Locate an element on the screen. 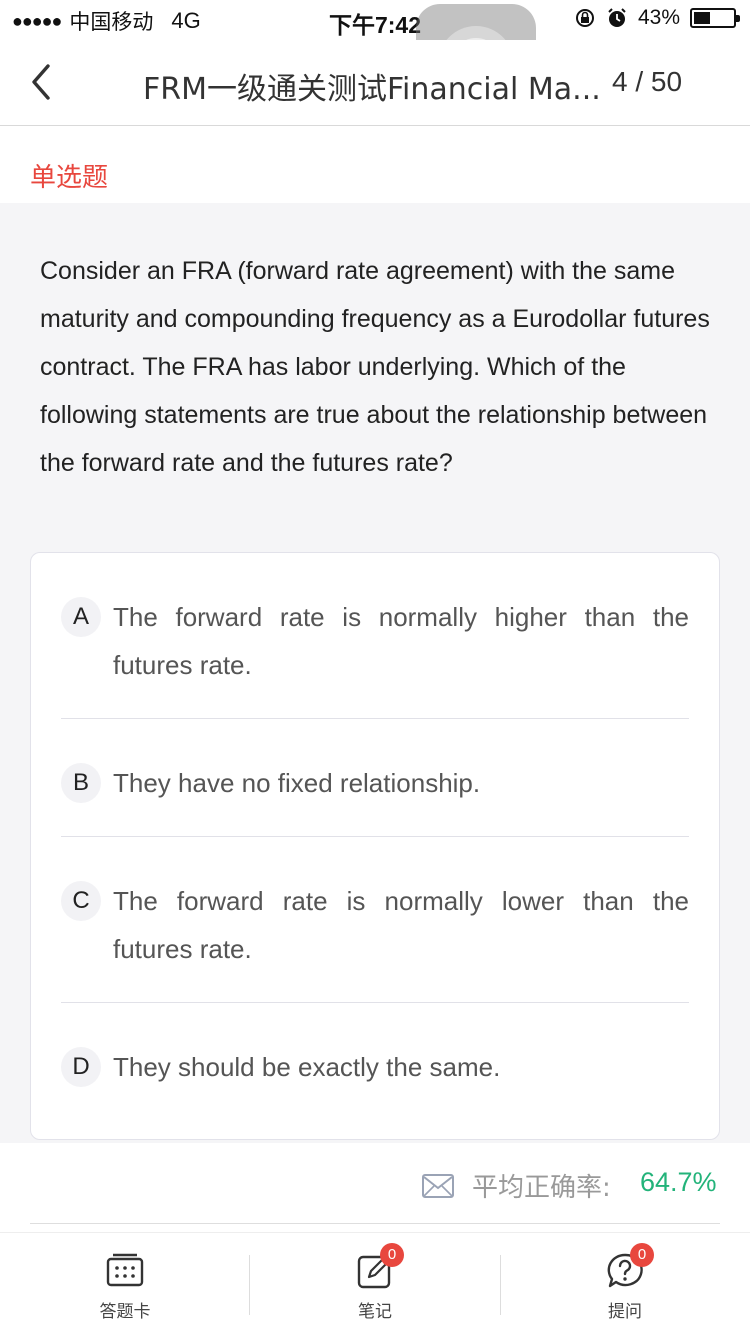 The image size is (750, 1334). alarm-icon is located at coordinates (617, 17).